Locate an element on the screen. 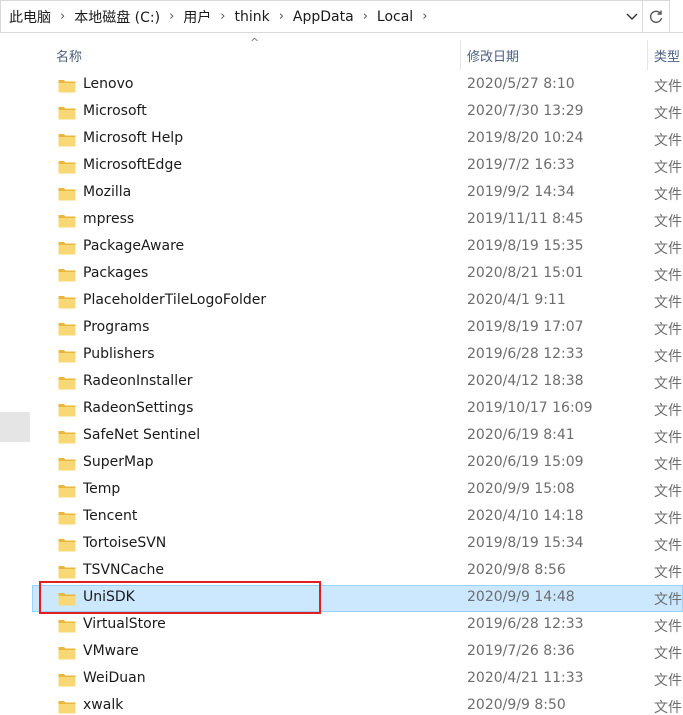 This screenshot has width=683, height=715. file-name: Tencent is located at coordinates (110, 516).